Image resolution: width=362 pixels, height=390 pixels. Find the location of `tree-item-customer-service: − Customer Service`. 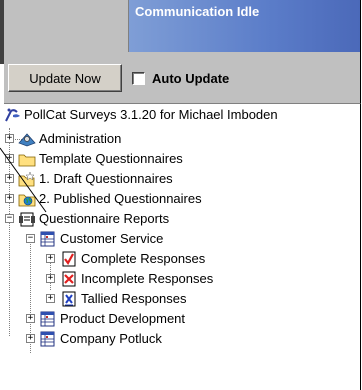

tree-item-customer-service: − Customer Service is located at coordinates (114, 239).